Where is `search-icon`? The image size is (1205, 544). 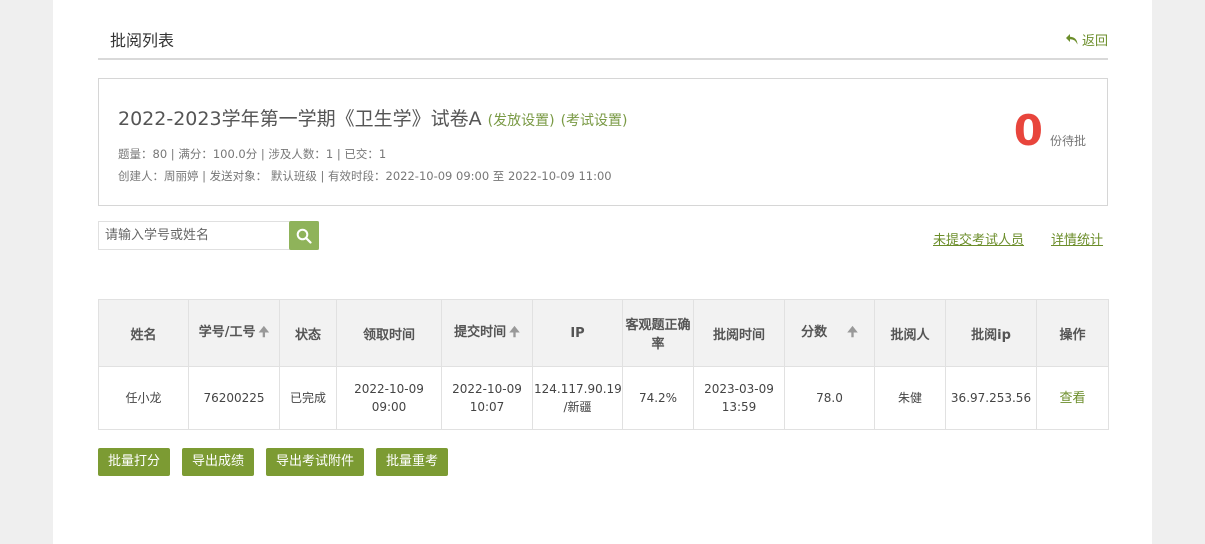
search-icon is located at coordinates (304, 236).